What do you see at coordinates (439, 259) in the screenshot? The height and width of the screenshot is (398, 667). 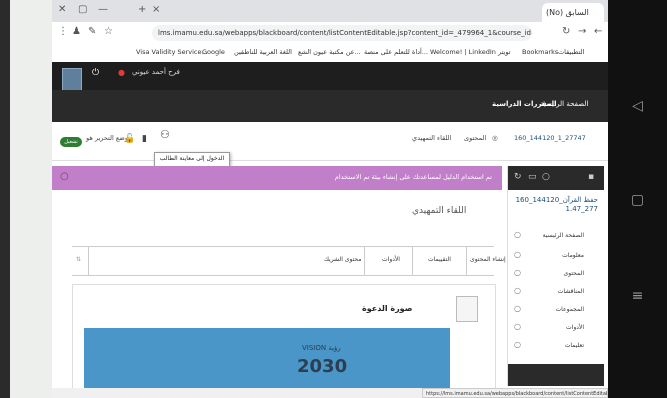 I see `assessments-menu: التقييمات` at bounding box center [439, 259].